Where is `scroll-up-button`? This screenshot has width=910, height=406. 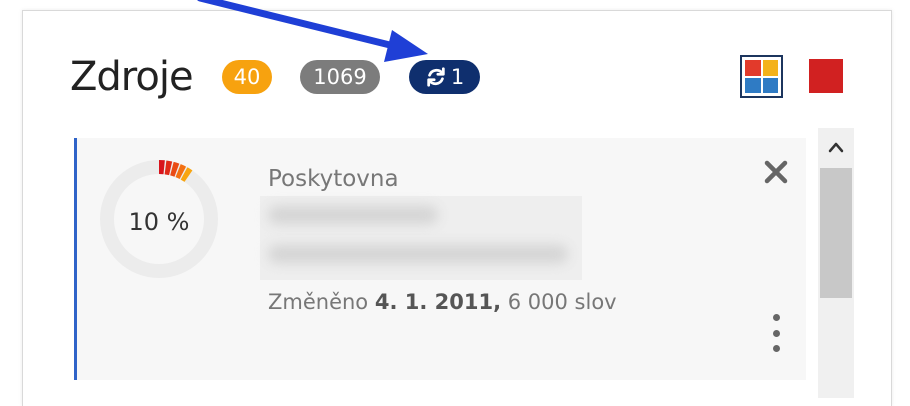 scroll-up-button is located at coordinates (836, 147).